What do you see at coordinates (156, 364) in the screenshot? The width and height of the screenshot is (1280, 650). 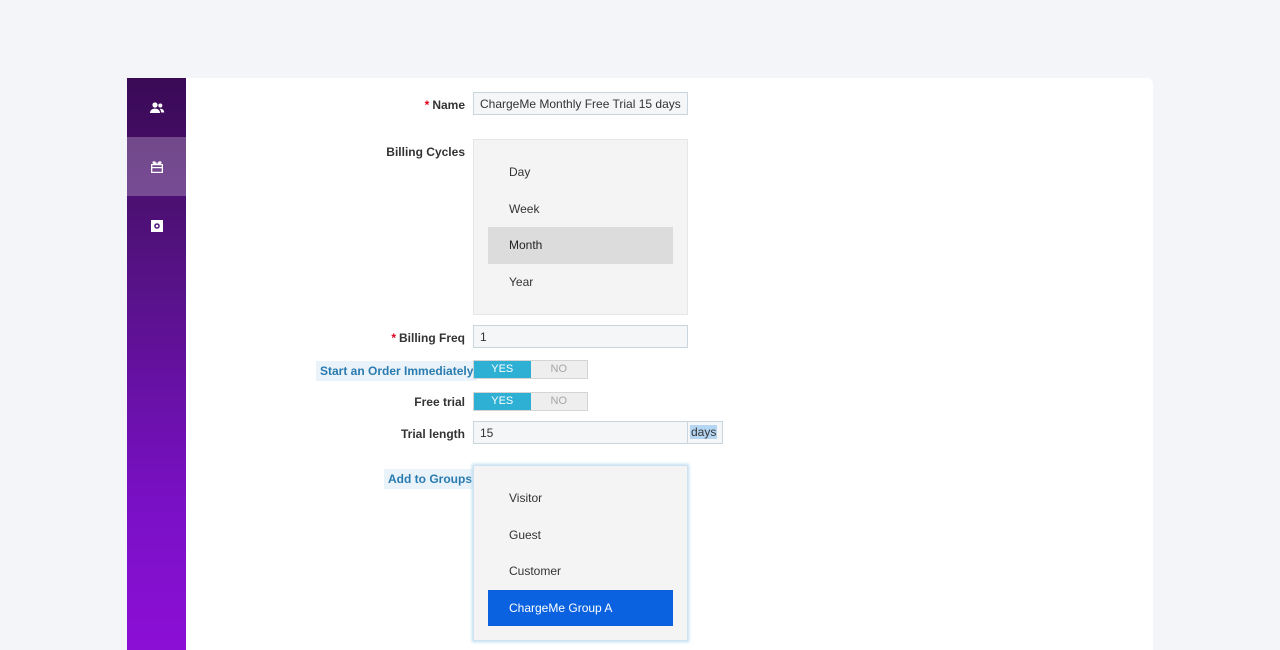 I see `sidebar` at bounding box center [156, 364].